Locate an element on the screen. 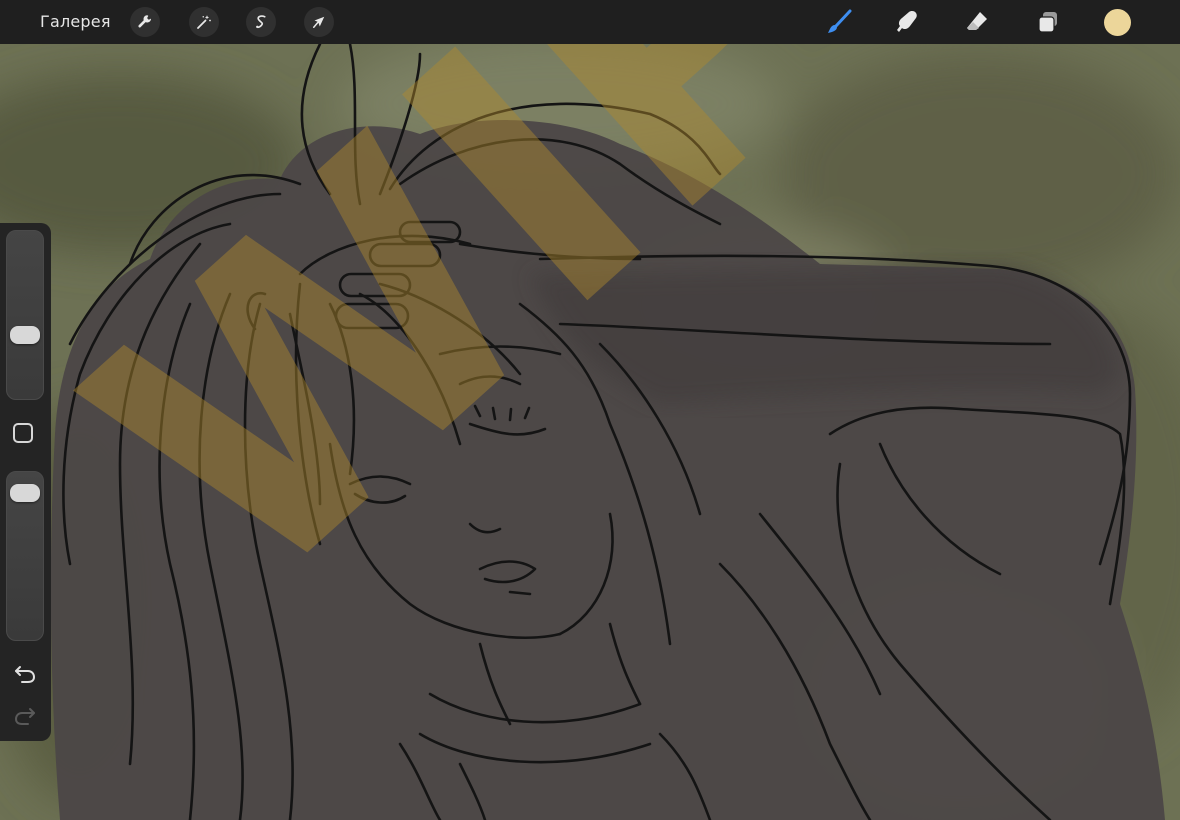 Image resolution: width=1180 pixels, height=820 pixels. color-swatch is located at coordinates (1117, 22).